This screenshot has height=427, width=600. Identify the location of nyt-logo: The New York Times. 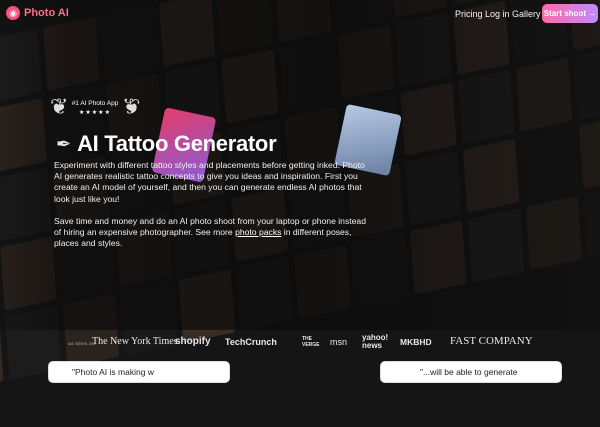
(135, 341).